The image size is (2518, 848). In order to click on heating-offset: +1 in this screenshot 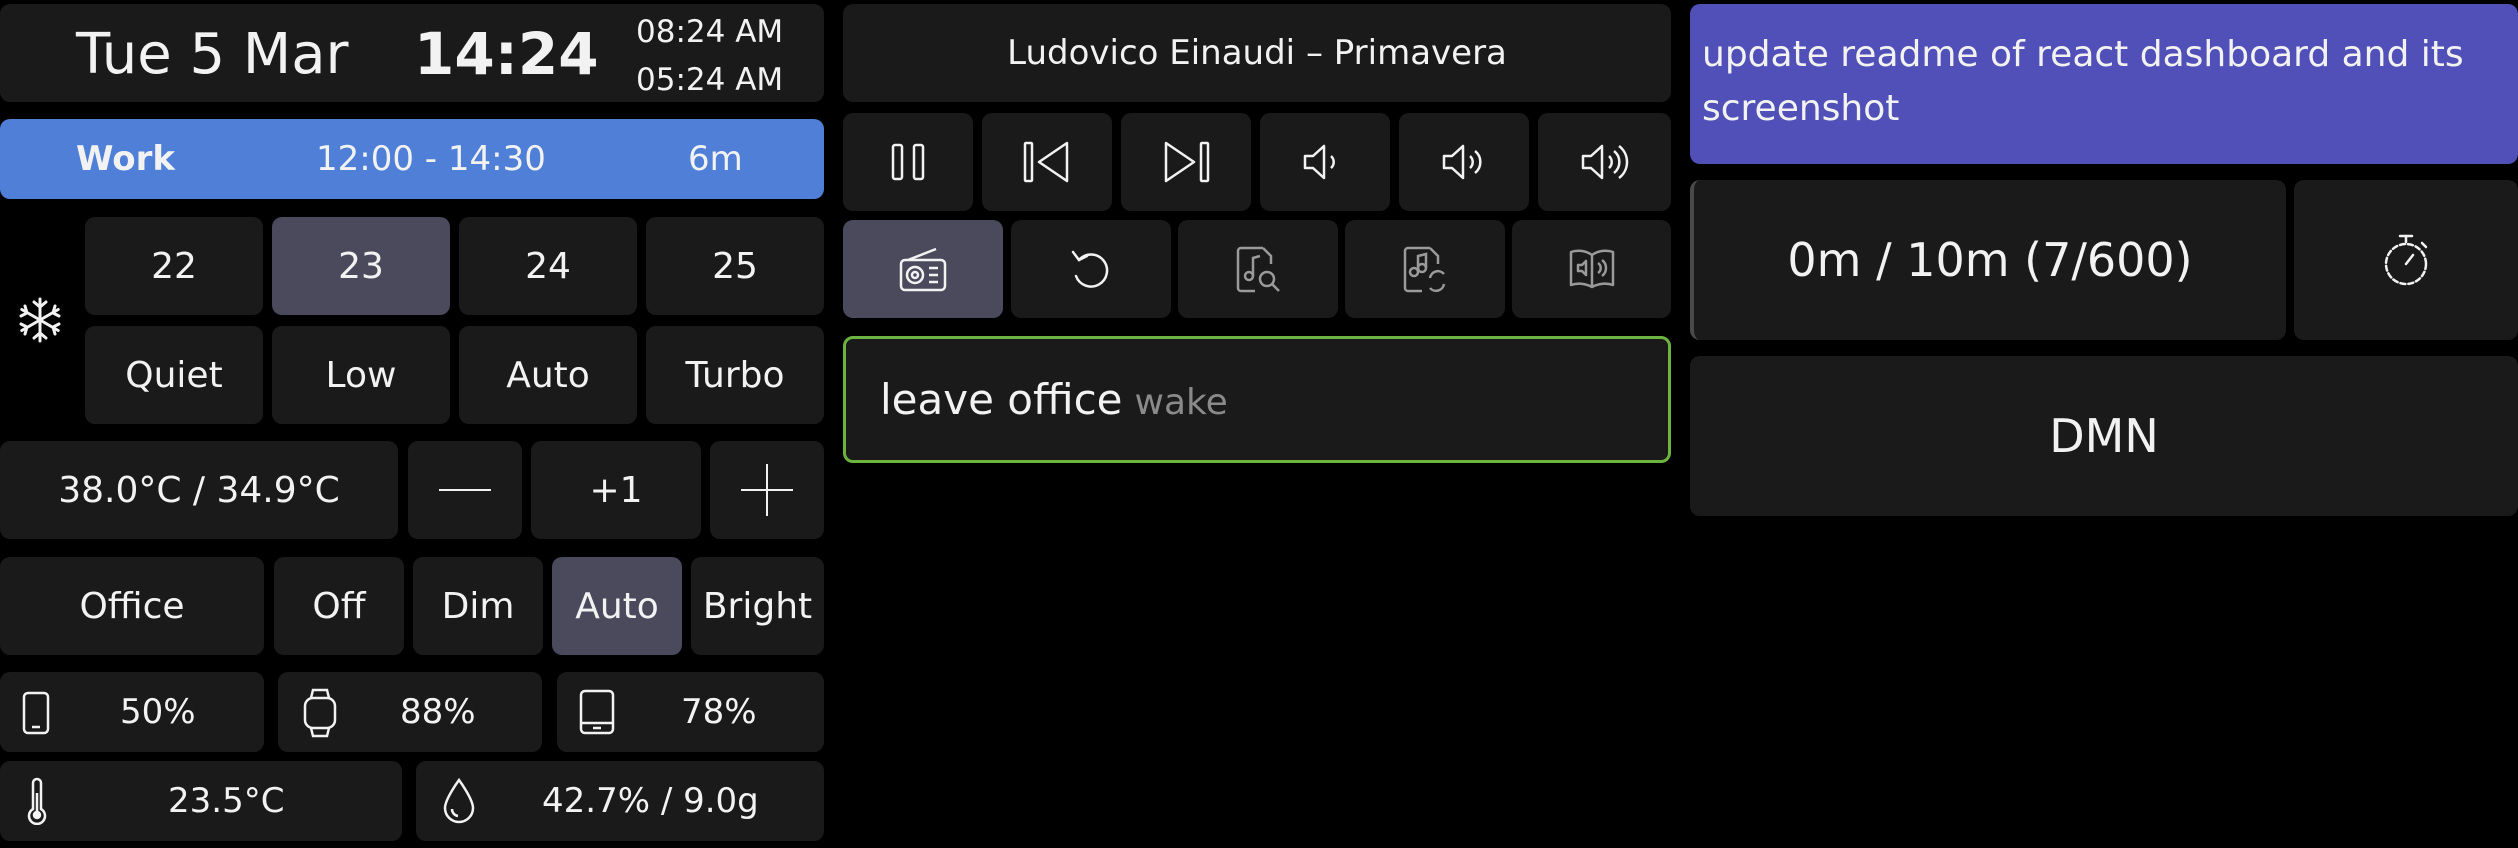, I will do `click(616, 490)`.